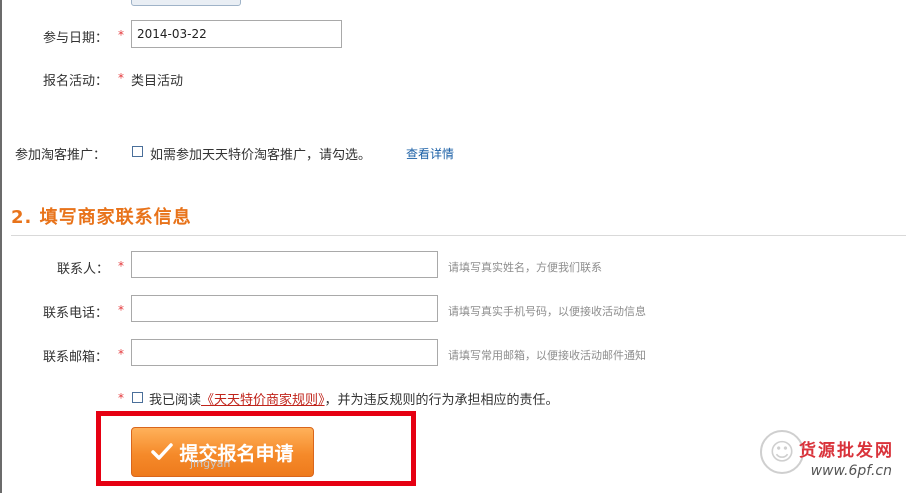 The height and width of the screenshot is (493, 906). I want to click on merchant-rules-link: 《天天特价商家规则》, so click(263, 400).